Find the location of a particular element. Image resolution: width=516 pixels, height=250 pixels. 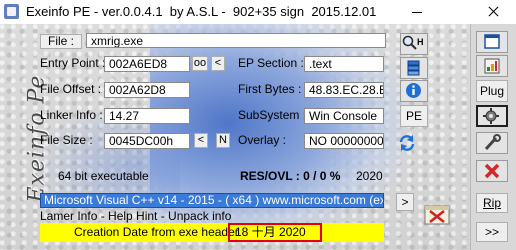

settings-button is located at coordinates (492, 116).